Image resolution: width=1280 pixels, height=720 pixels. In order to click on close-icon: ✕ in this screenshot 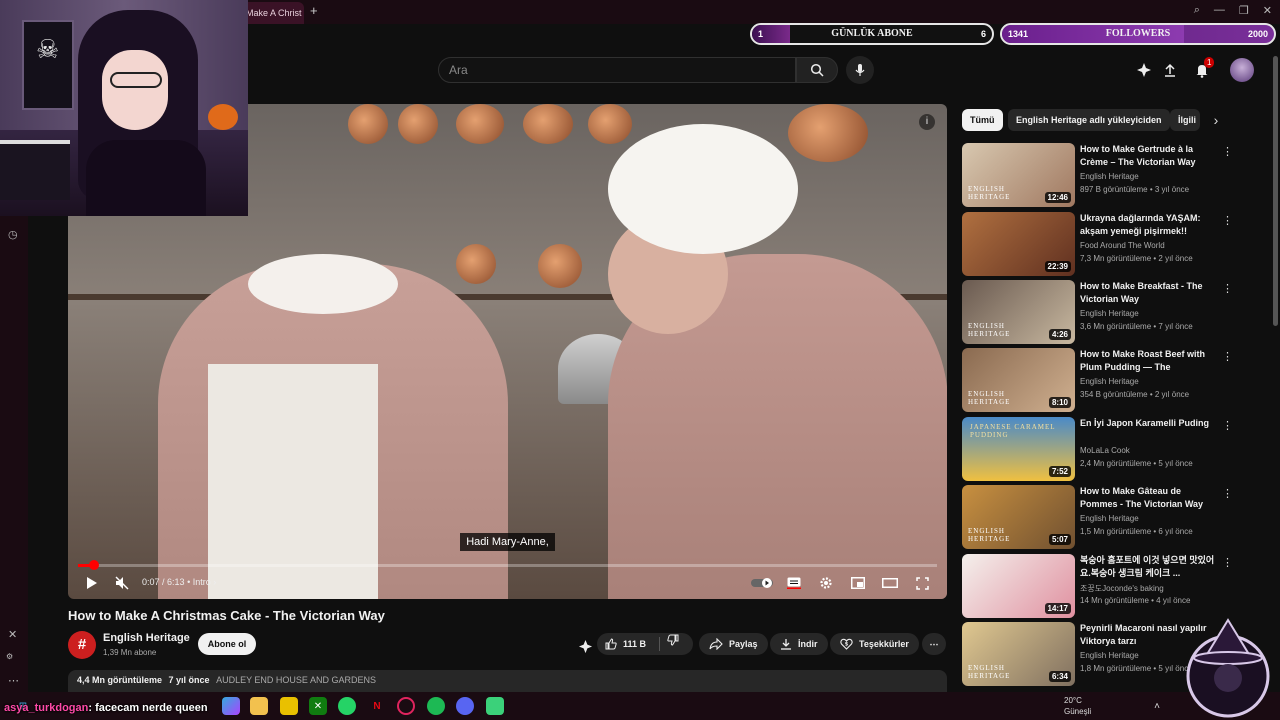, I will do `click(1267, 10)`.